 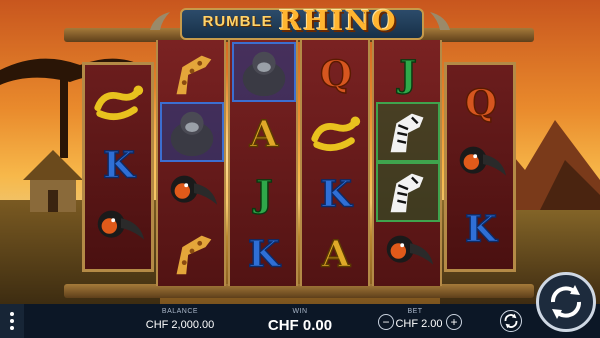 What do you see at coordinates (440, 21) in the screenshot?
I see `rhino-horn-right-icon` at bounding box center [440, 21].